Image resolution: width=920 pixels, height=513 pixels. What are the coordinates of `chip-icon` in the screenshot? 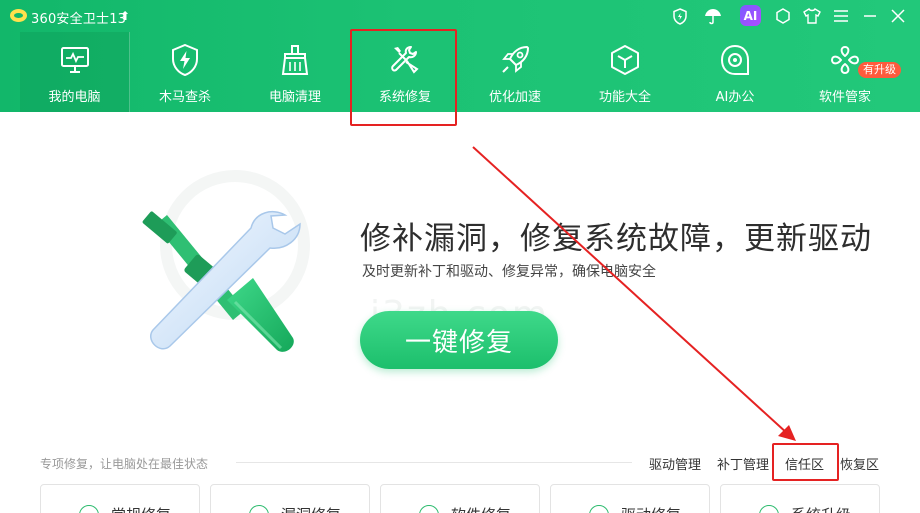 It's located at (599, 509).